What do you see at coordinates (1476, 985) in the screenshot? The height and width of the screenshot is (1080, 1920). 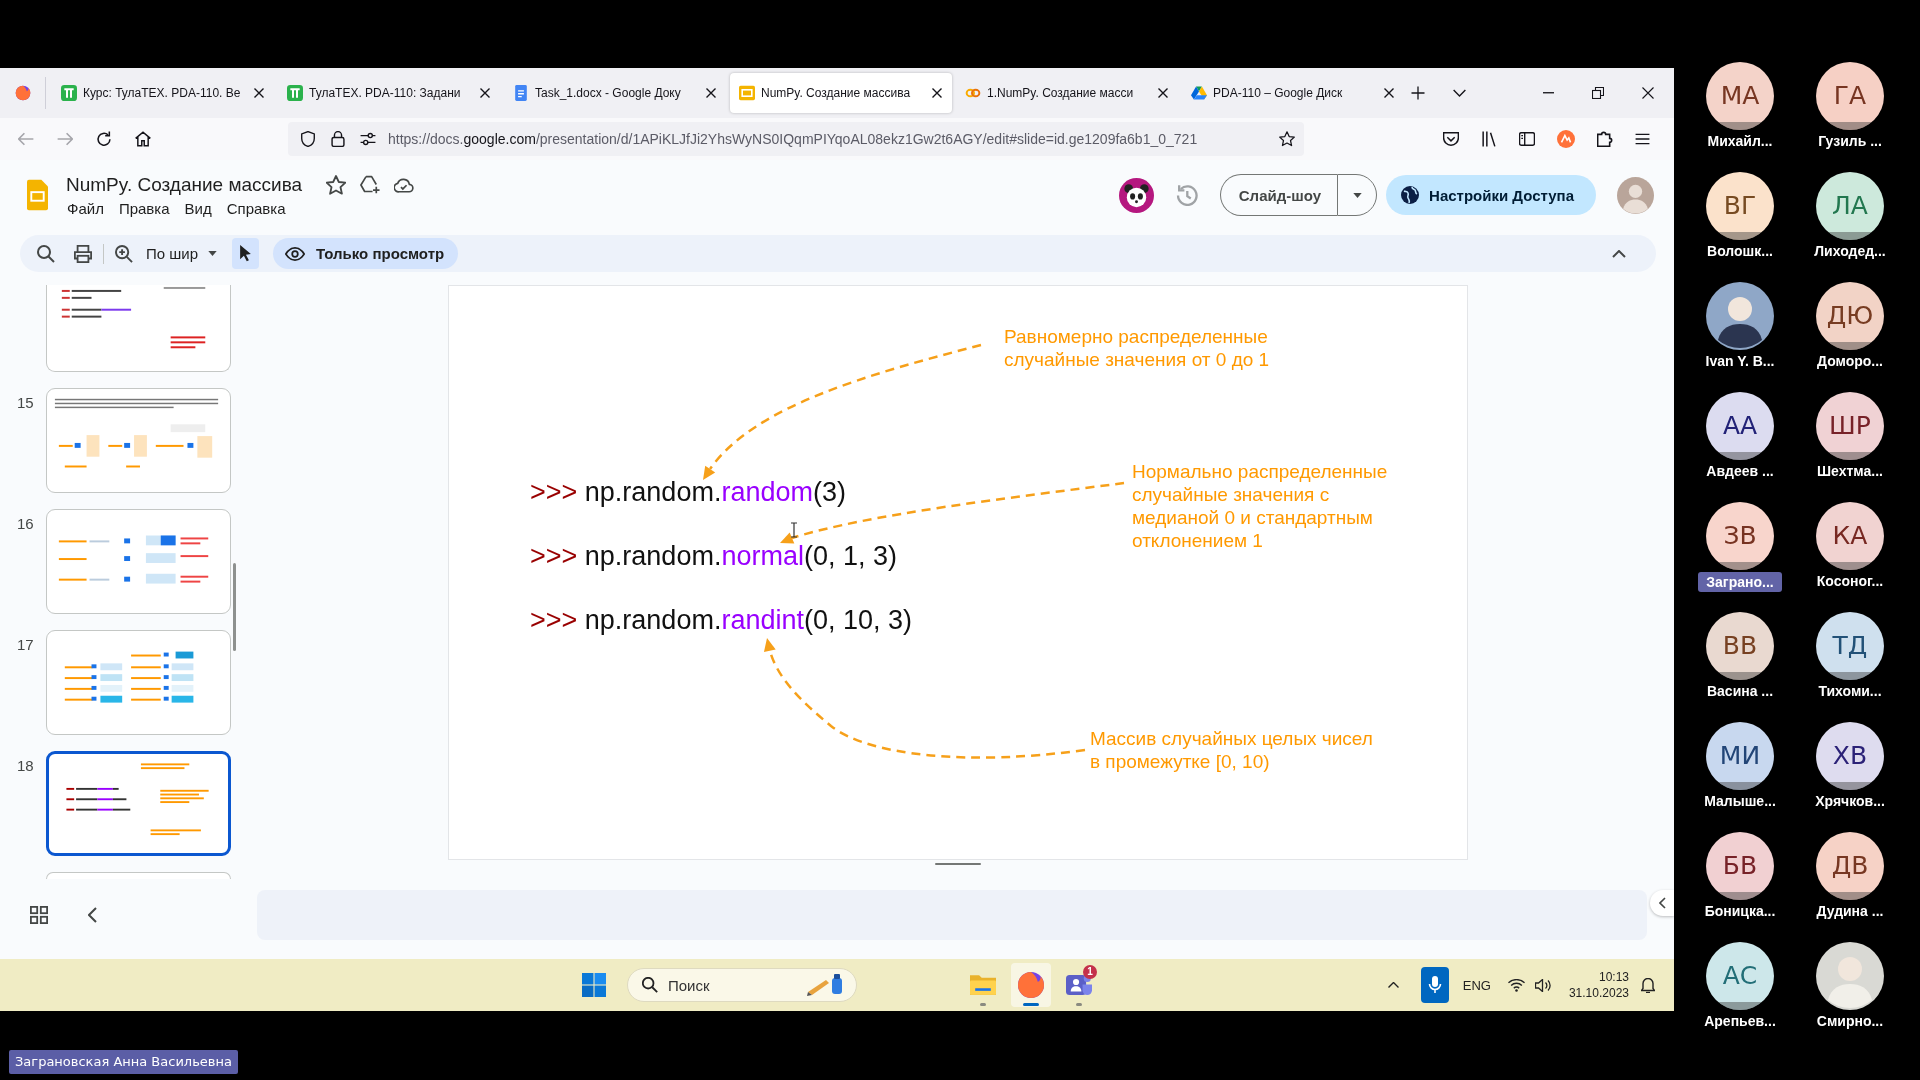 I see `language-indicator: ENG` at bounding box center [1476, 985].